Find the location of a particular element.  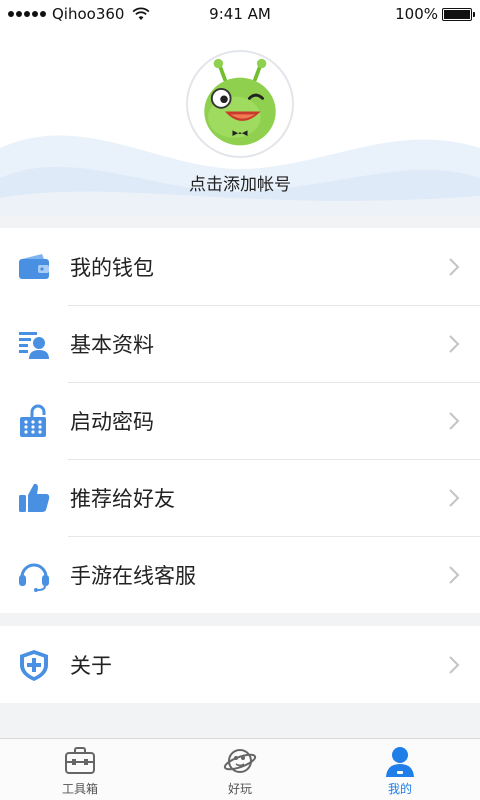

battery-percent: 100% is located at coordinates (416, 14).